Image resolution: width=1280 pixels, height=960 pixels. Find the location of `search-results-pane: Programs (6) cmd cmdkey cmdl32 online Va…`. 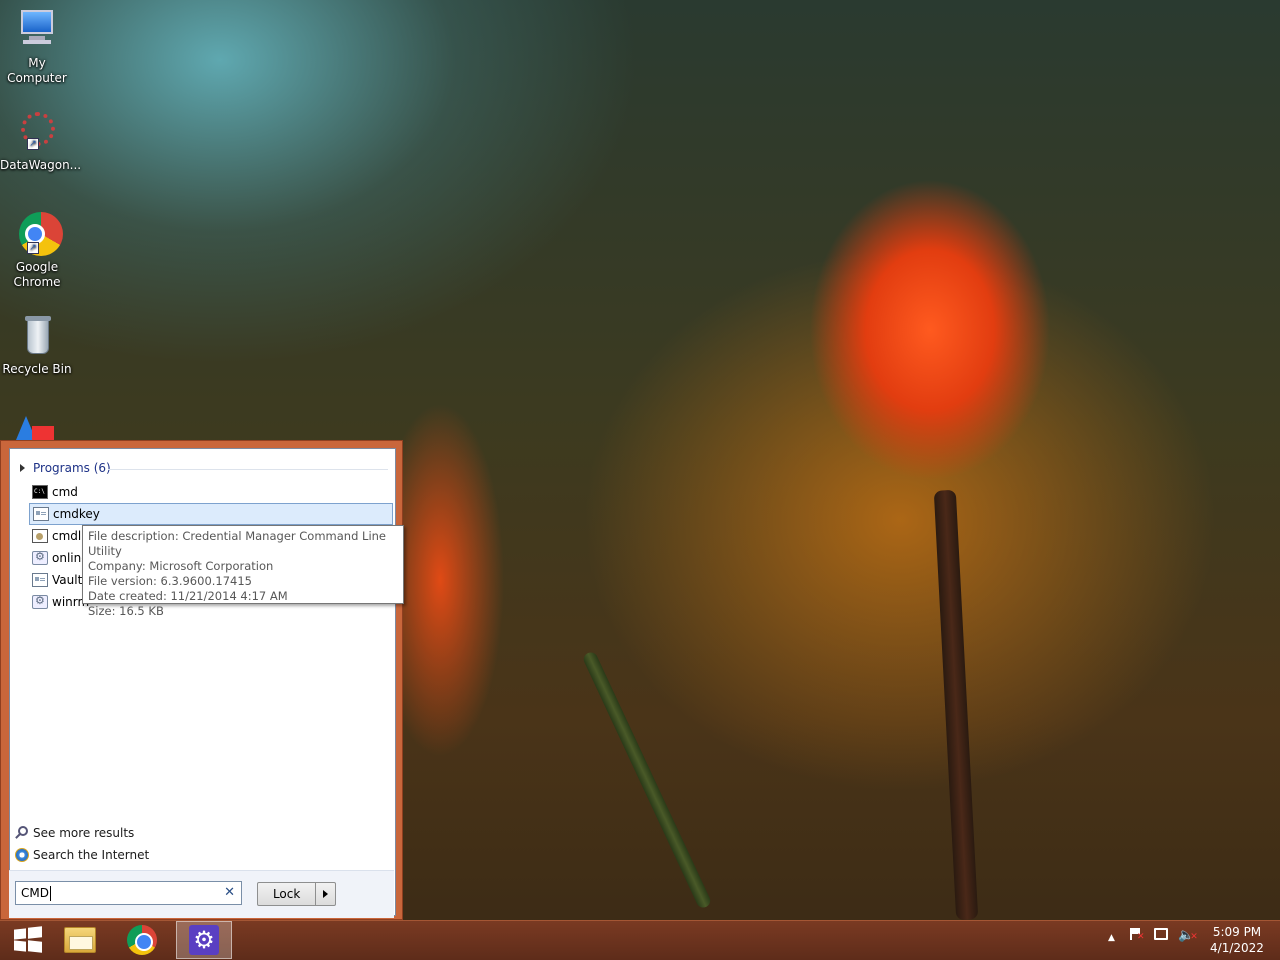

search-results-pane: Programs (6) cmd cmdkey cmdl32 online Va… is located at coordinates (202, 682).